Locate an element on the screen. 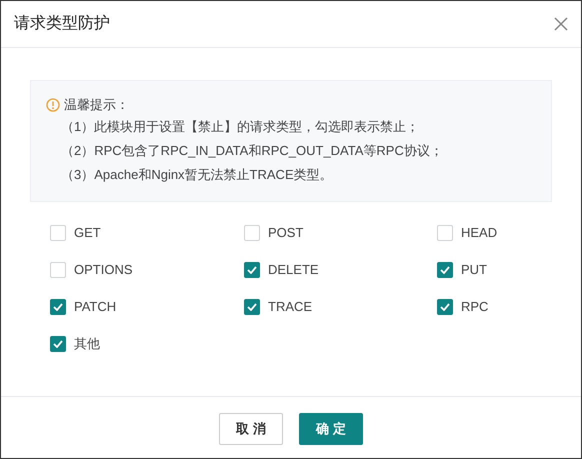 The width and height of the screenshot is (582, 459). notice-line: （3）Apache和Nginx暂无法禁止TRACE类型。 is located at coordinates (197, 175).